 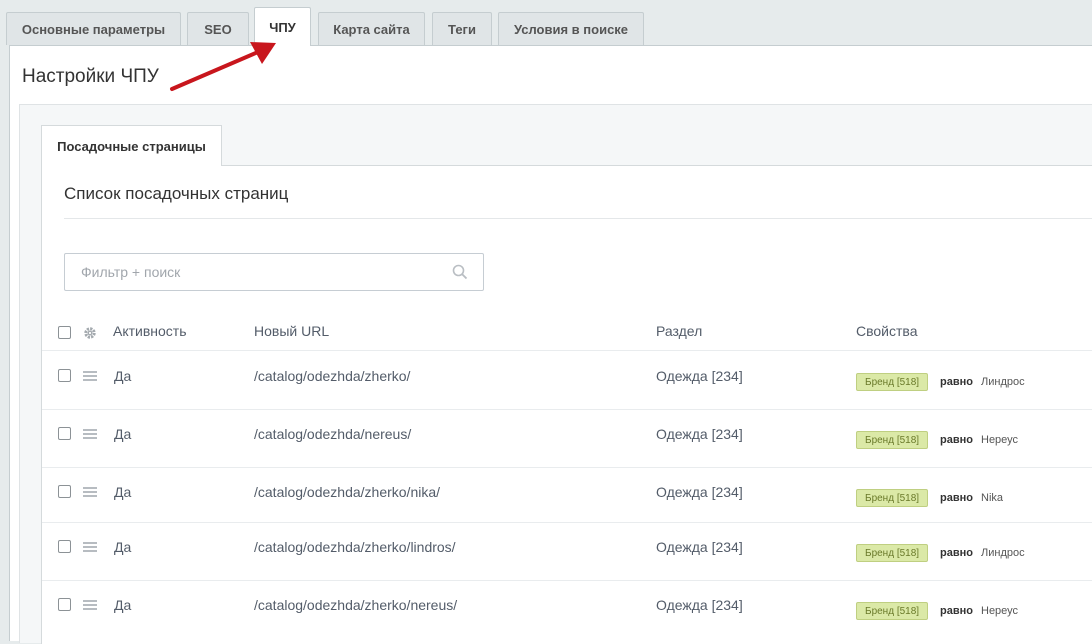 I want to click on select-all-checkbox, so click(x=64, y=332).